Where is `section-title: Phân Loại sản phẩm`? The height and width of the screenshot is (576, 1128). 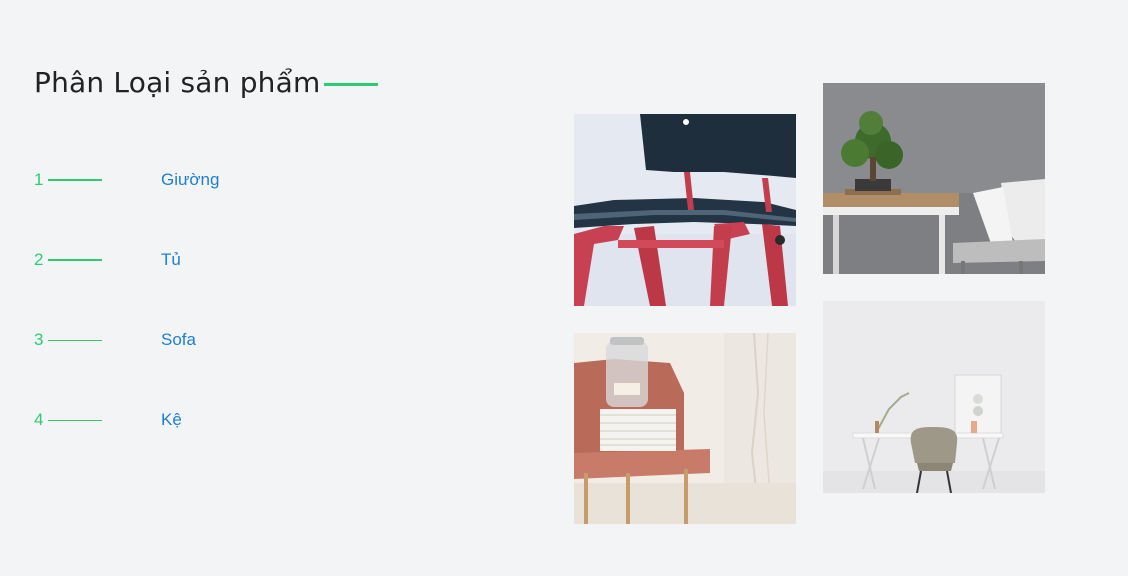 section-title: Phân Loại sản phẩm is located at coordinates (206, 82).